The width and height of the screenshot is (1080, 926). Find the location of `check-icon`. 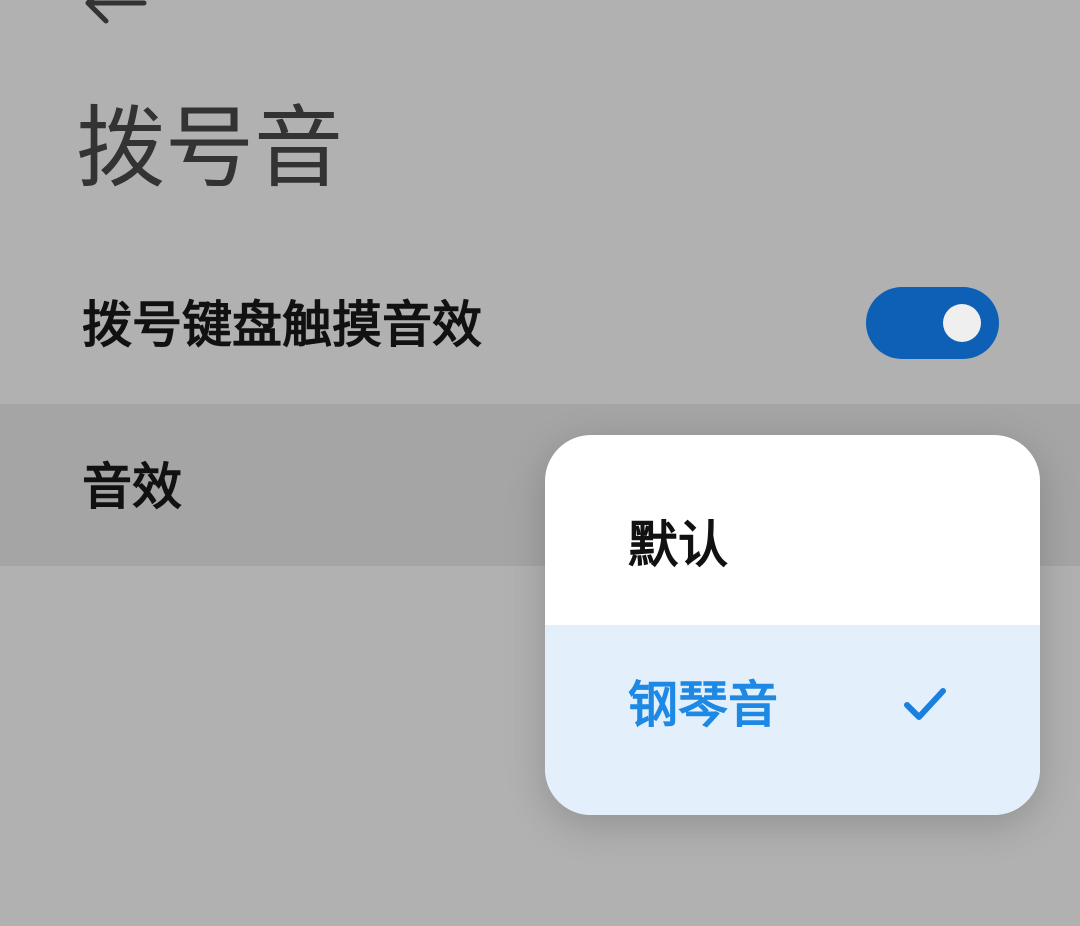

check-icon is located at coordinates (925, 704).